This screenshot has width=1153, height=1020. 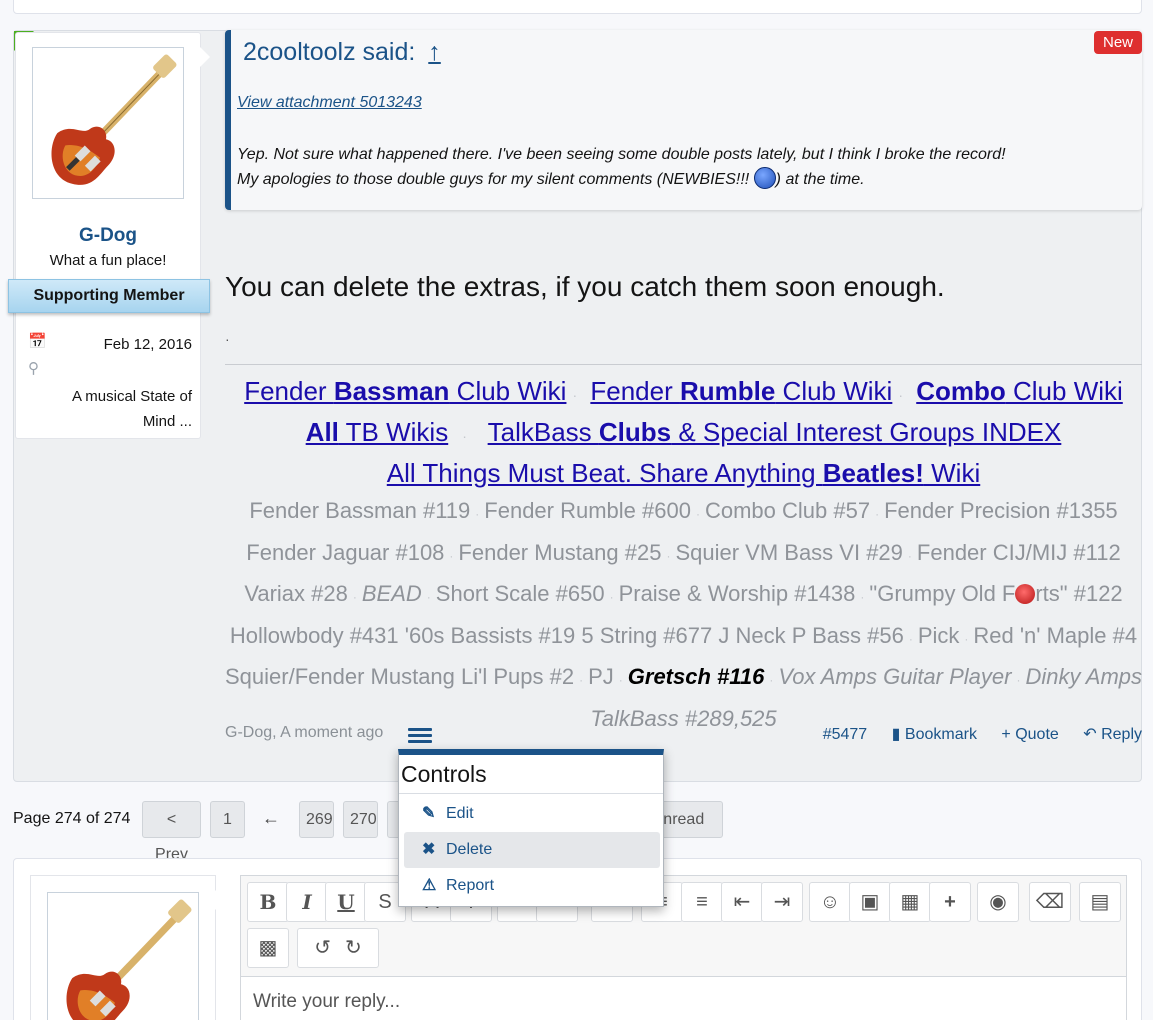 What do you see at coordinates (37, 341) in the screenshot?
I see `calendar-icon: 📅` at bounding box center [37, 341].